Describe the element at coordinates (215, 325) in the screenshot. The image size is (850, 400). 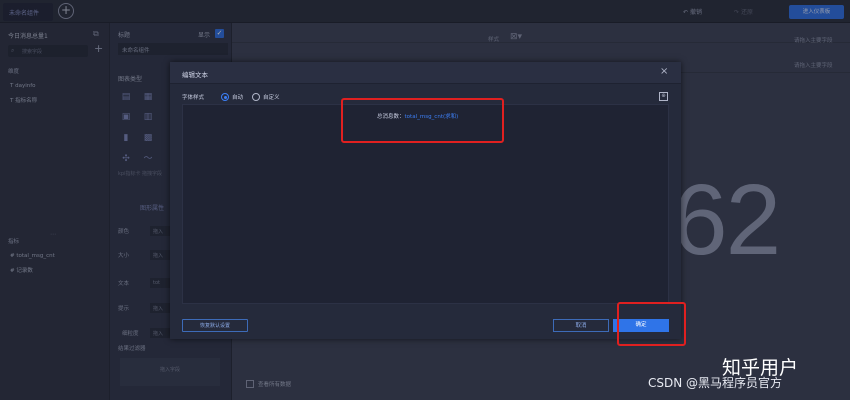
I see `reset-default-button: 恢复默认设置` at that location.